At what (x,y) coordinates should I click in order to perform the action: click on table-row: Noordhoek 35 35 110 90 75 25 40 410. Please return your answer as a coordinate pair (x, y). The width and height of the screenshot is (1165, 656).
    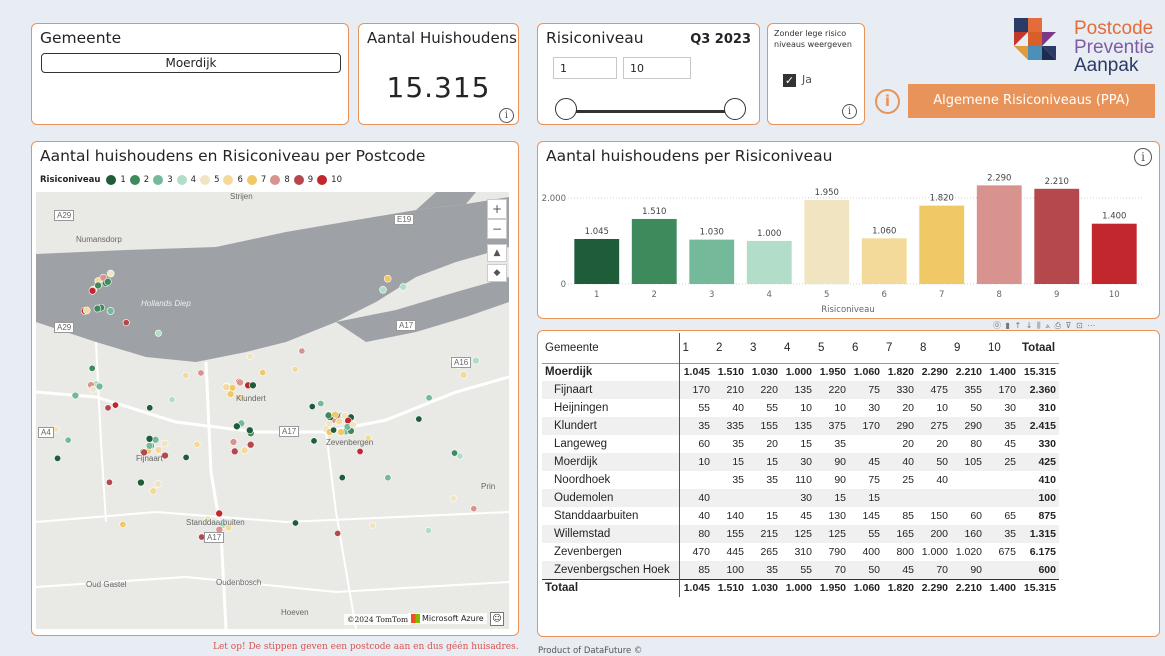
    Looking at the image, I should click on (800, 480).